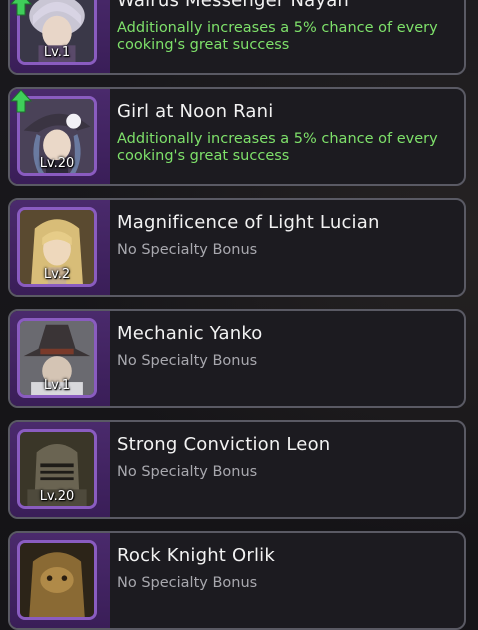 The image size is (478, 630). I want to click on character-name: Strong Conviction Leon, so click(224, 444).